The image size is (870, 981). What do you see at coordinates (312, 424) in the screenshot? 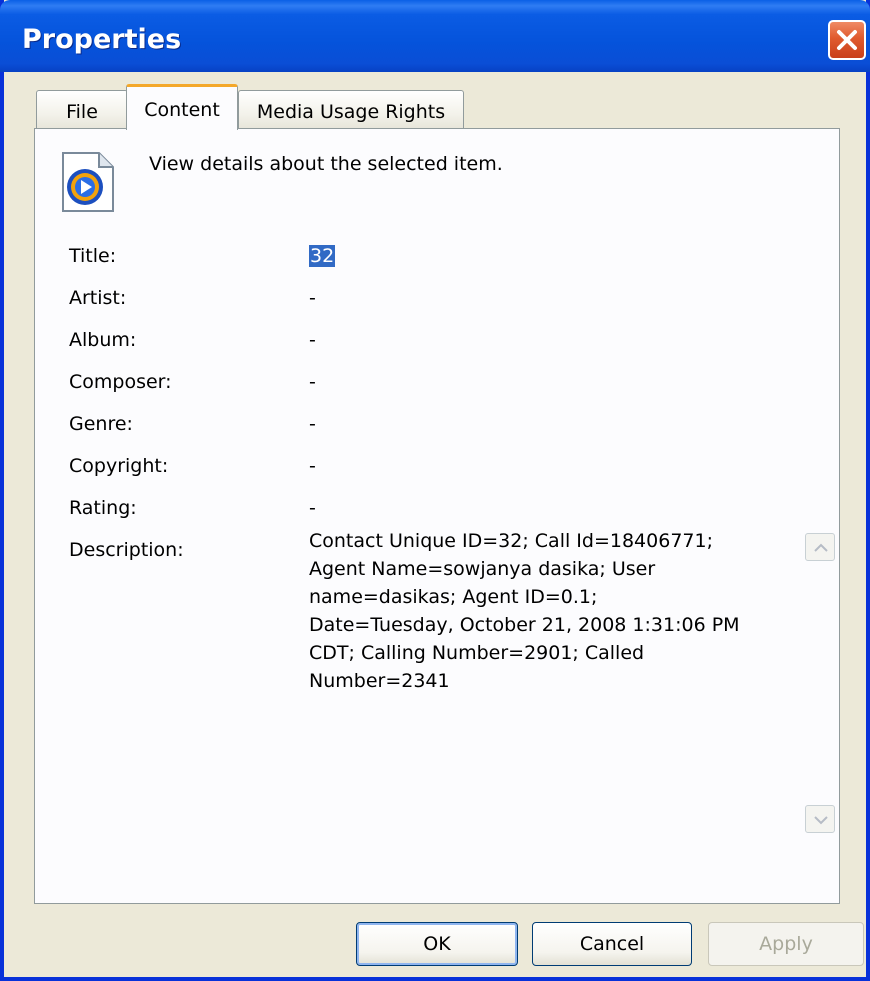
I see `genre-value: -` at bounding box center [312, 424].